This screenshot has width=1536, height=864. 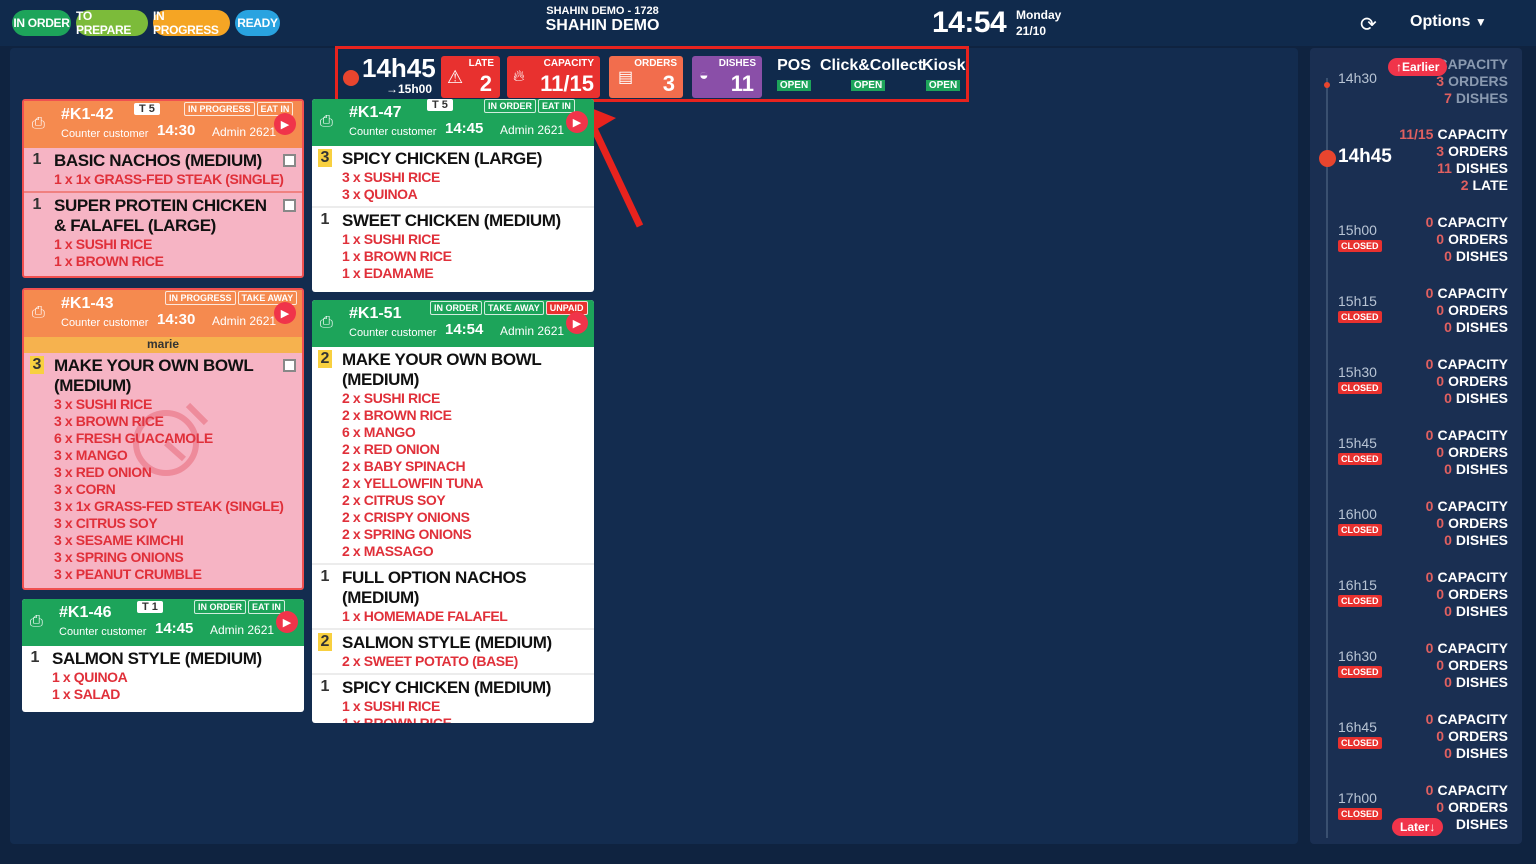 What do you see at coordinates (794, 75) in the screenshot?
I see `channel-pos: POS OPEN` at bounding box center [794, 75].